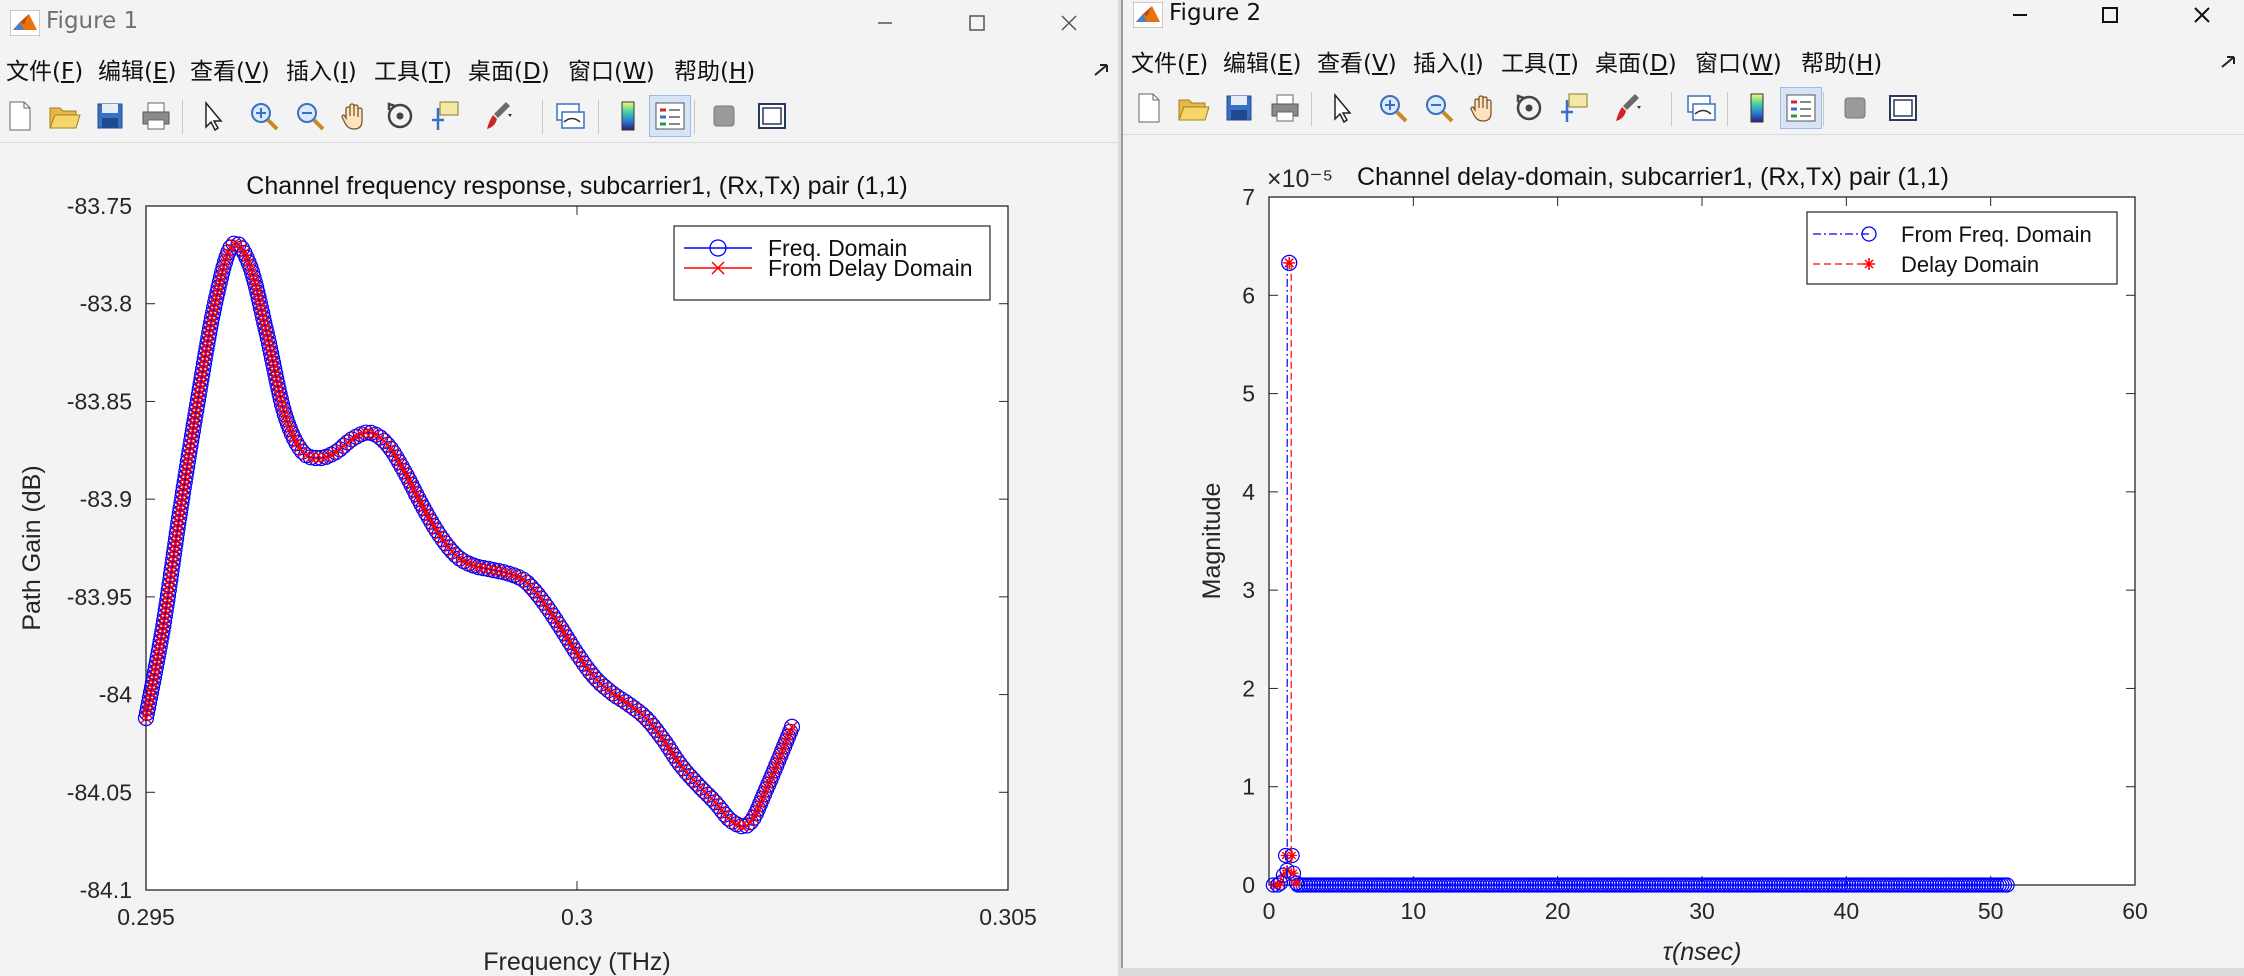 This screenshot has width=2244, height=976. What do you see at coordinates (1248, 787) in the screenshot?
I see `y-tick-label: 1` at bounding box center [1248, 787].